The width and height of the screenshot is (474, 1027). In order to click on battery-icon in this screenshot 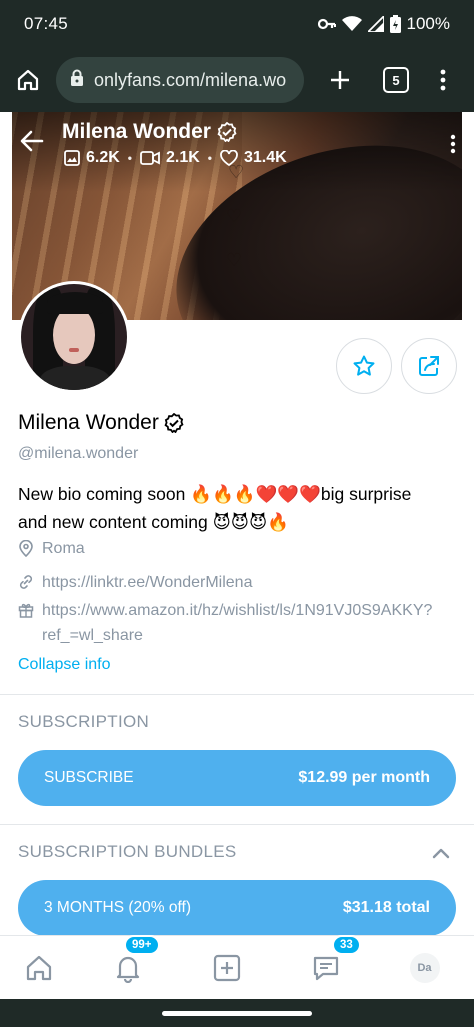, I will do `click(395, 24)`.